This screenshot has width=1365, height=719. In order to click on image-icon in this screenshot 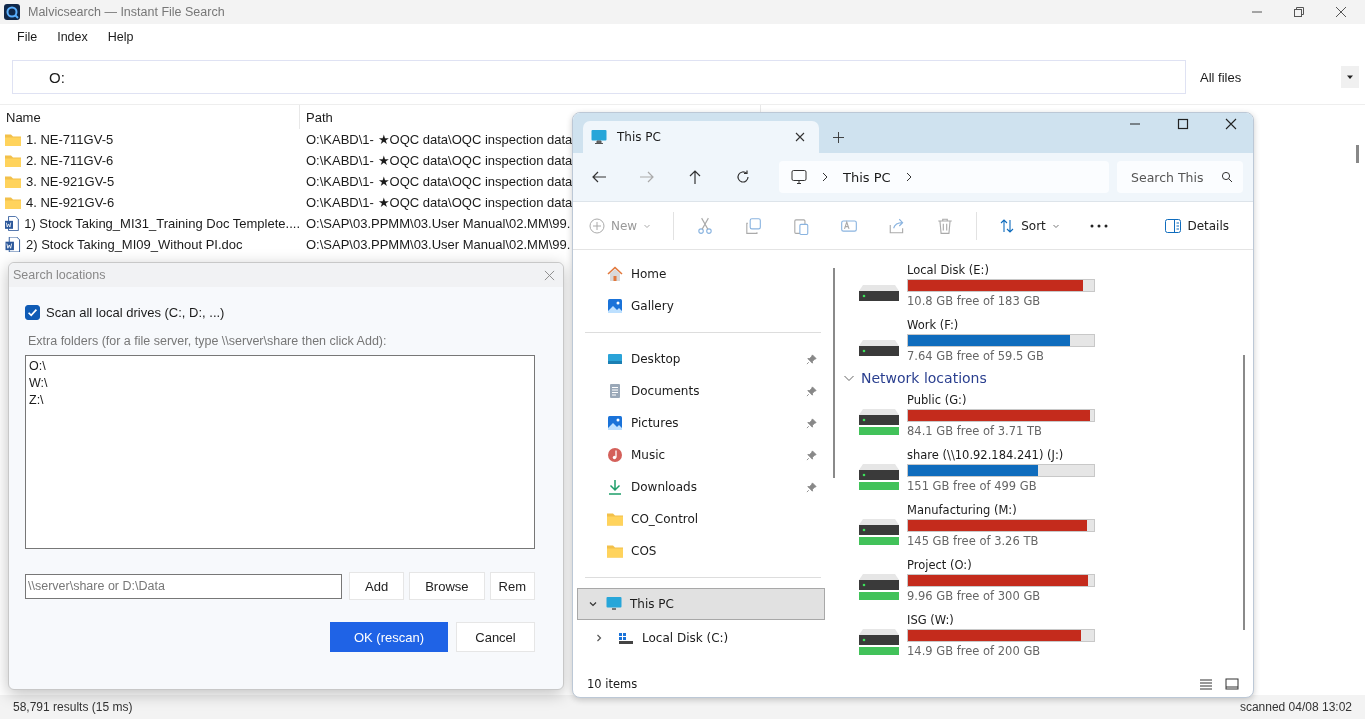, I will do `click(615, 306)`.